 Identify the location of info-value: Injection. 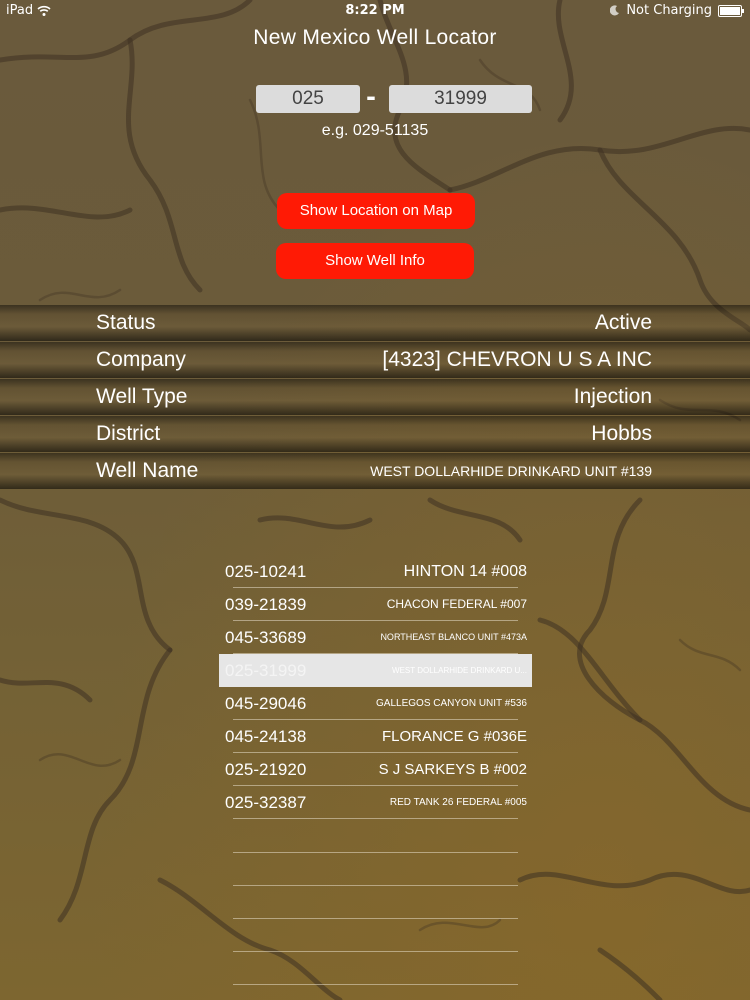
(612, 396).